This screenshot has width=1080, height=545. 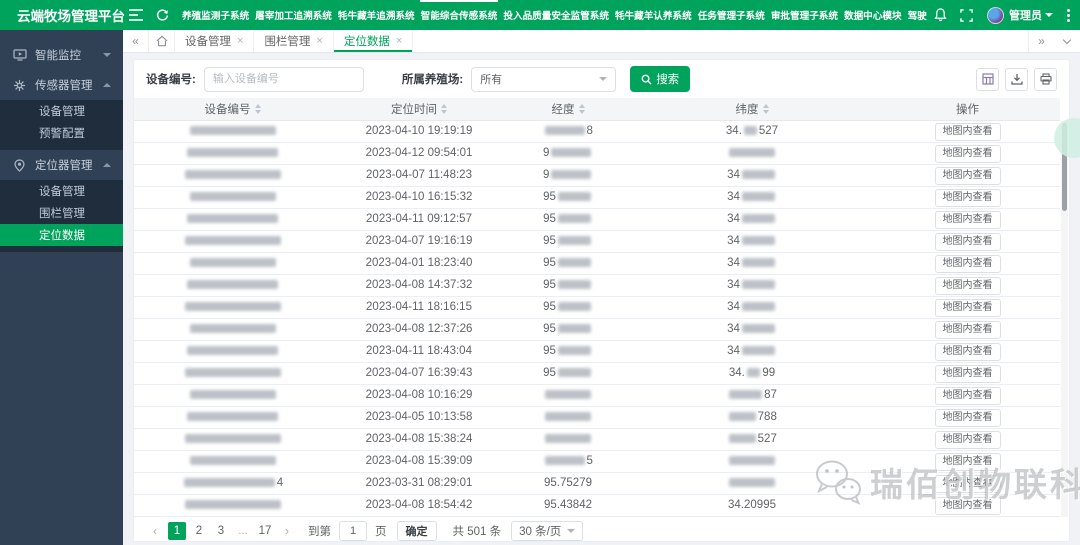 What do you see at coordinates (265, 531) in the screenshot?
I see `page-number-17: 17` at bounding box center [265, 531].